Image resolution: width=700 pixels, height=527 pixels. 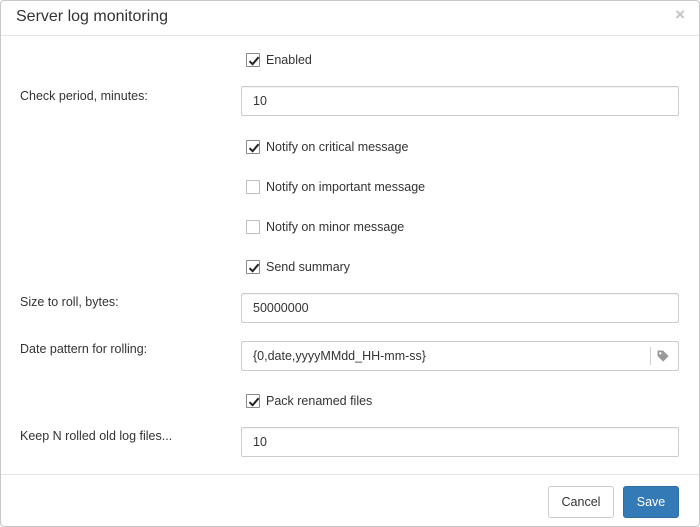 What do you see at coordinates (460, 101) in the screenshot?
I see `check-period-input` at bounding box center [460, 101].